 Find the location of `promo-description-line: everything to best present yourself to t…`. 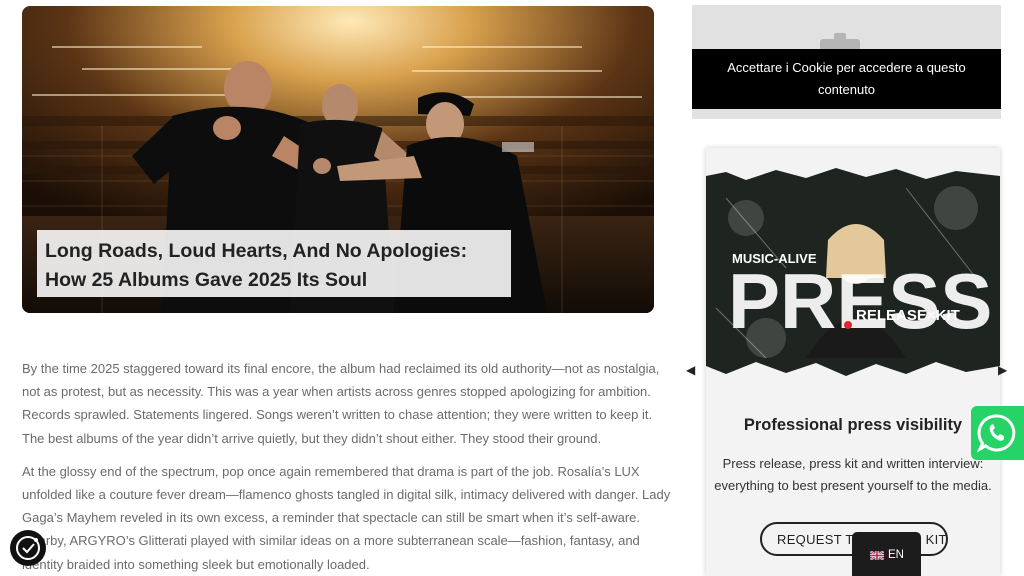

promo-description-line: everything to best present yourself to t… is located at coordinates (853, 485).